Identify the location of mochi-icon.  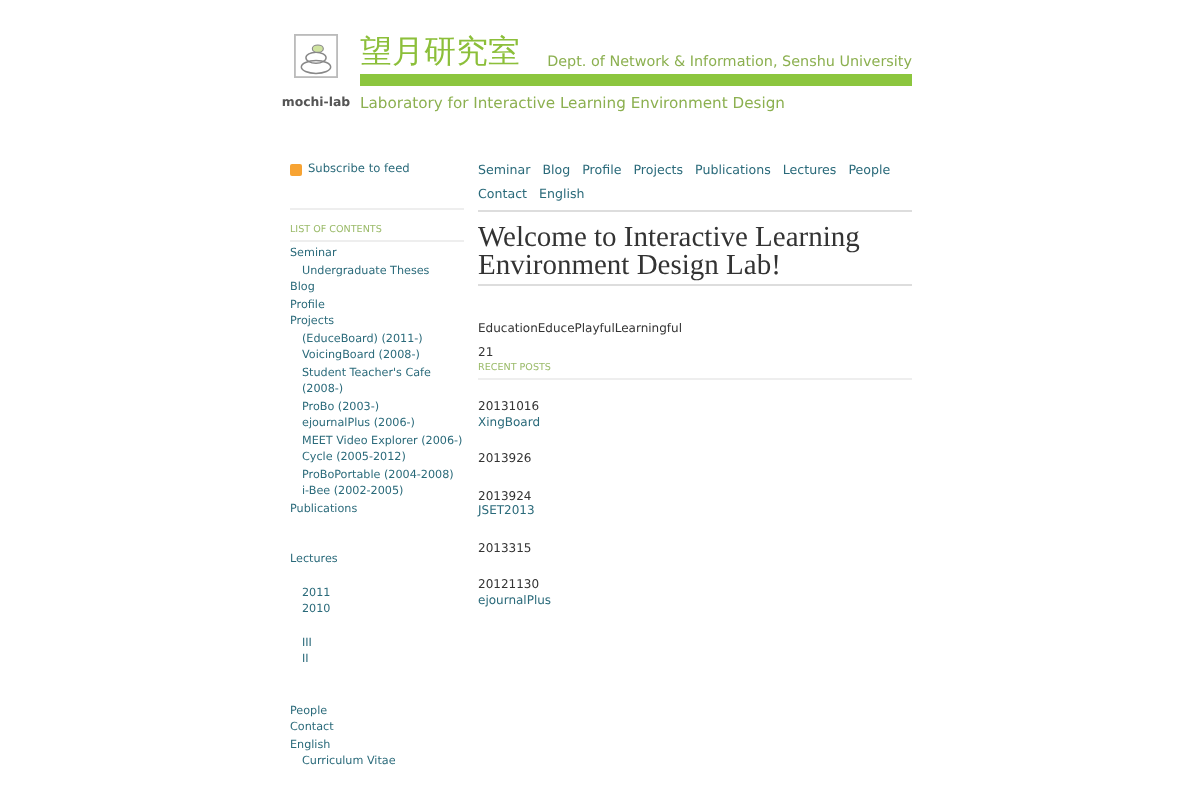
(316, 56).